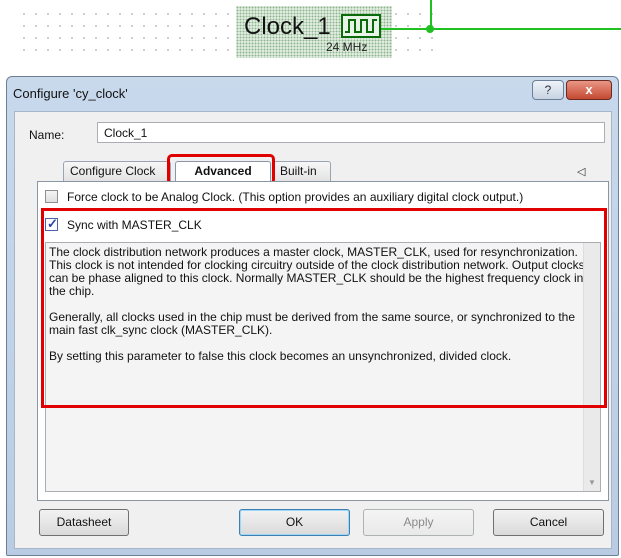 This screenshot has height=558, width=621. I want to click on wire-junction, so click(430, 29).